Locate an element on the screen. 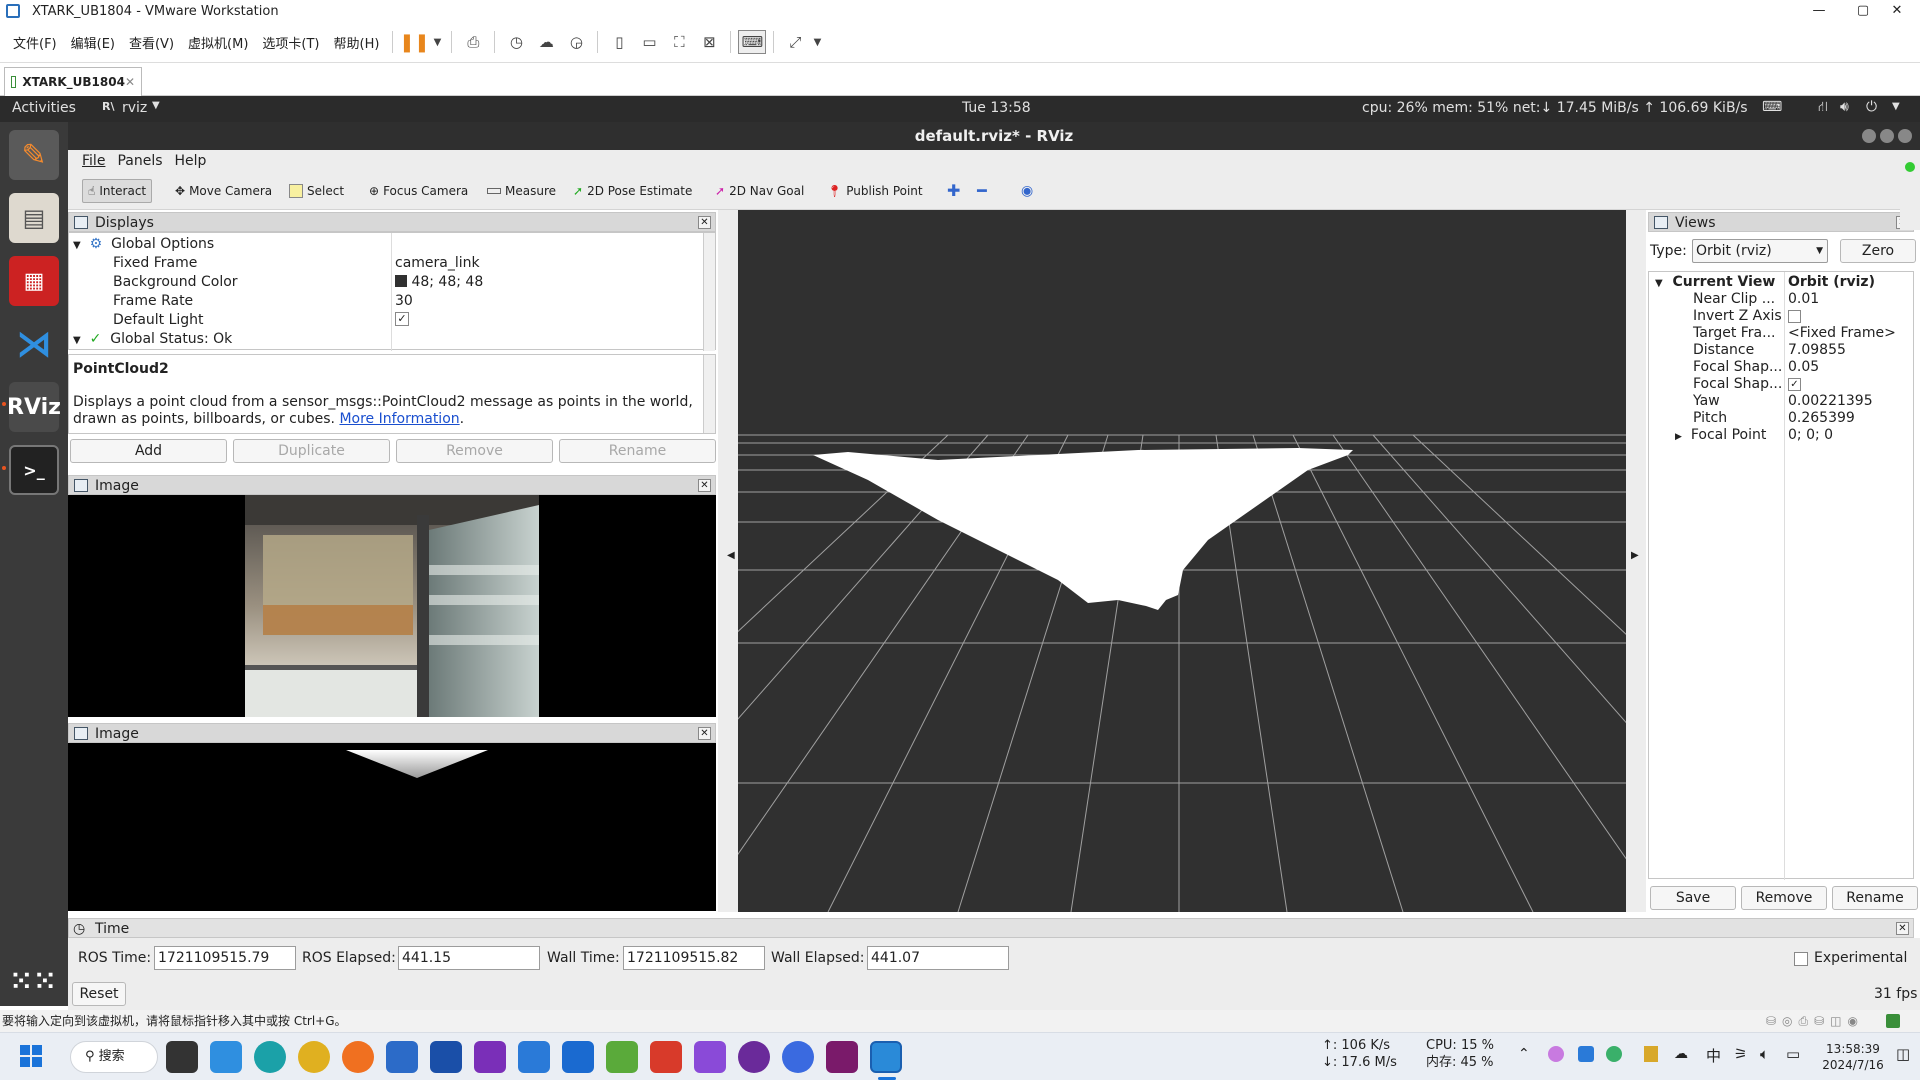 This screenshot has width=1920, height=1080. tray-app4-icon is located at coordinates (1651, 1054).